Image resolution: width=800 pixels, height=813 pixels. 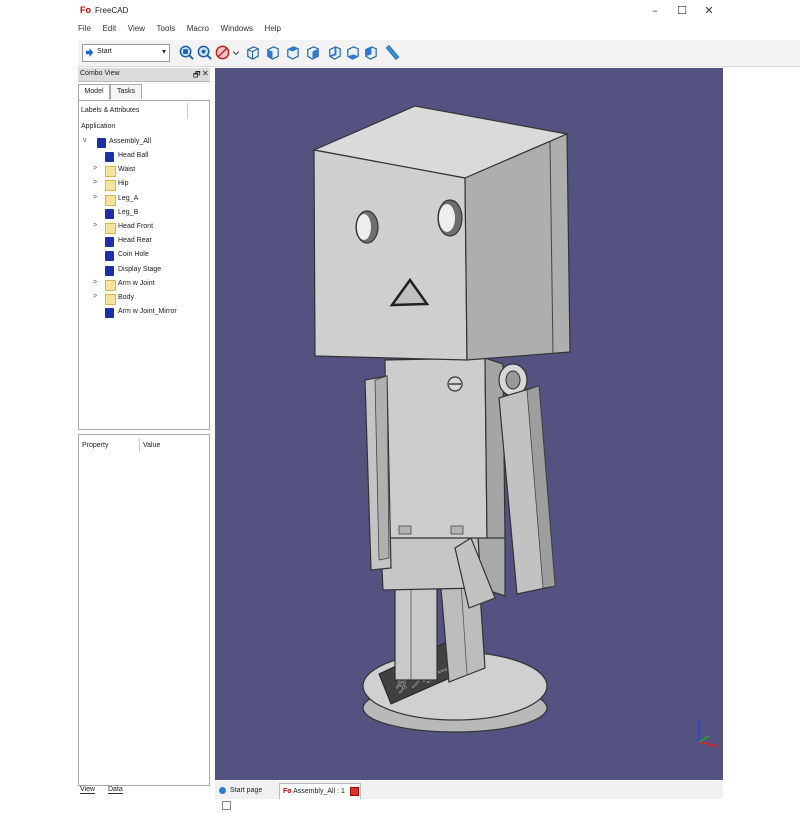 I want to click on draw-style-icon, so click(x=222, y=52).